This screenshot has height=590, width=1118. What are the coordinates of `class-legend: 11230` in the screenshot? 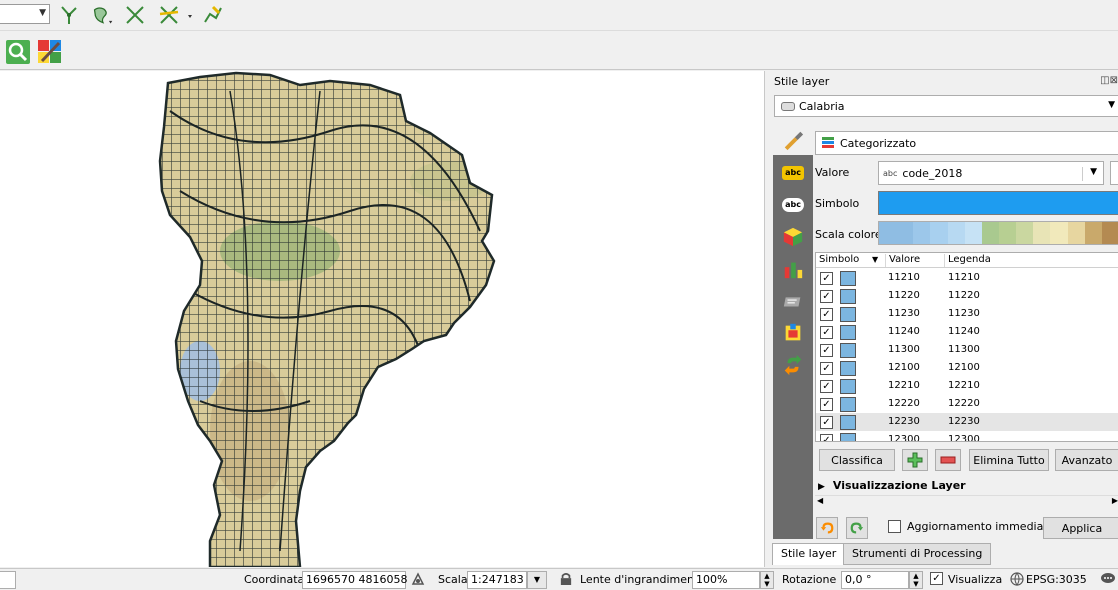 It's located at (964, 313).